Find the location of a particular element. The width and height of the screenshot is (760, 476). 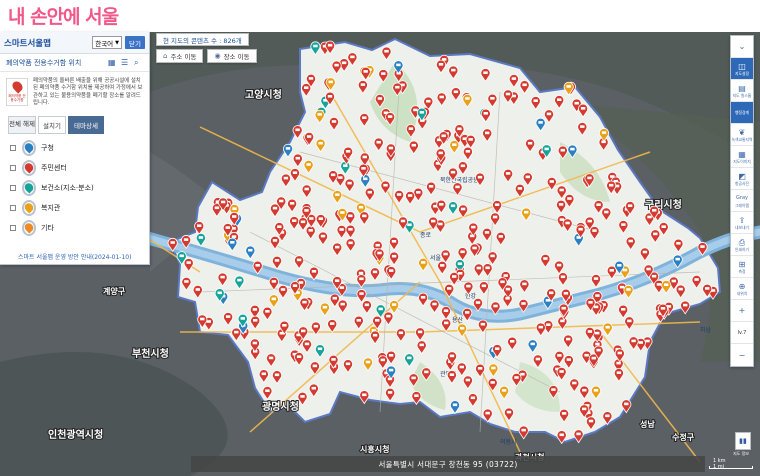

other-pin-icon is located at coordinates (29, 227).